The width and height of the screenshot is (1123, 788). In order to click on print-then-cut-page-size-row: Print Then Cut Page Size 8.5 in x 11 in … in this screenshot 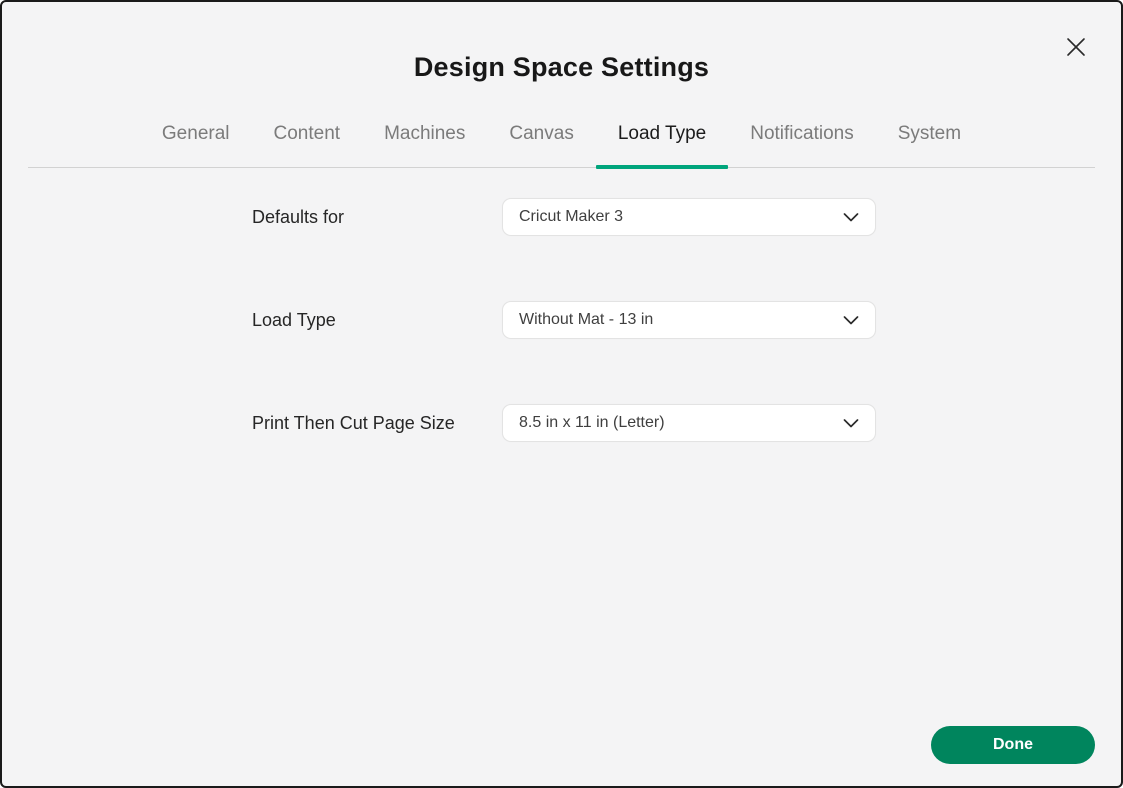, I will do `click(686, 423)`.